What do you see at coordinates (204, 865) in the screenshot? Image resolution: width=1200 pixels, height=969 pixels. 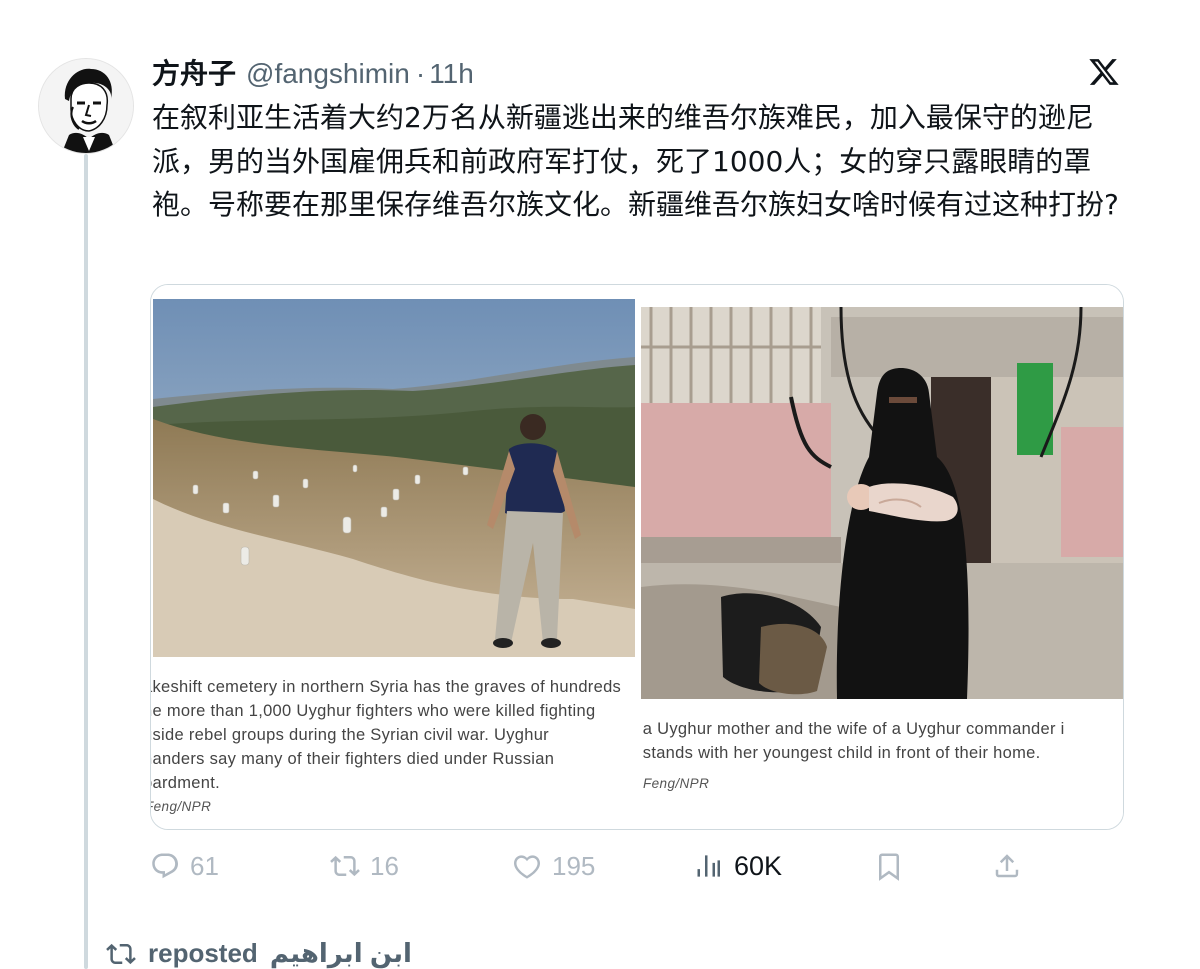 I see `reply-count: 61` at bounding box center [204, 865].